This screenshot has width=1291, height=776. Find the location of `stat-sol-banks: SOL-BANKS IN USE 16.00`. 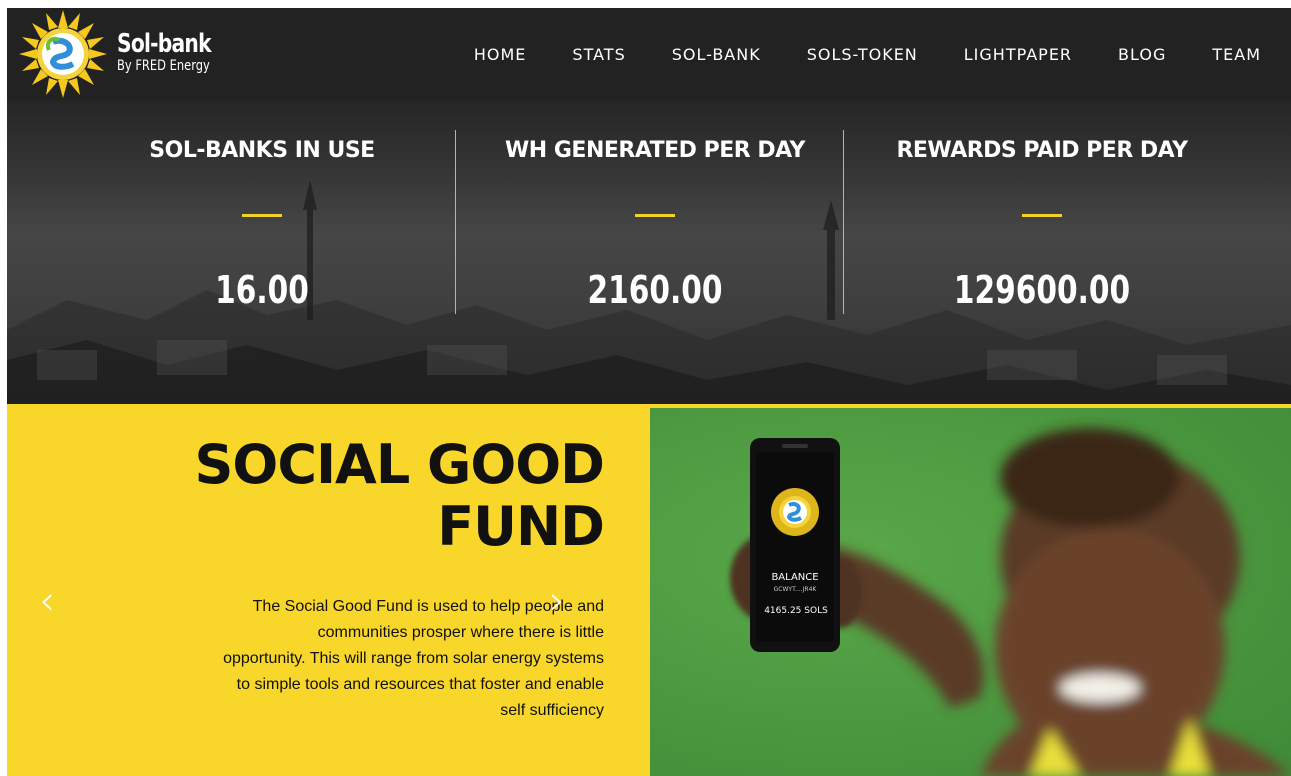

stat-sol-banks: SOL-BANKS IN USE 16.00 is located at coordinates (262, 252).